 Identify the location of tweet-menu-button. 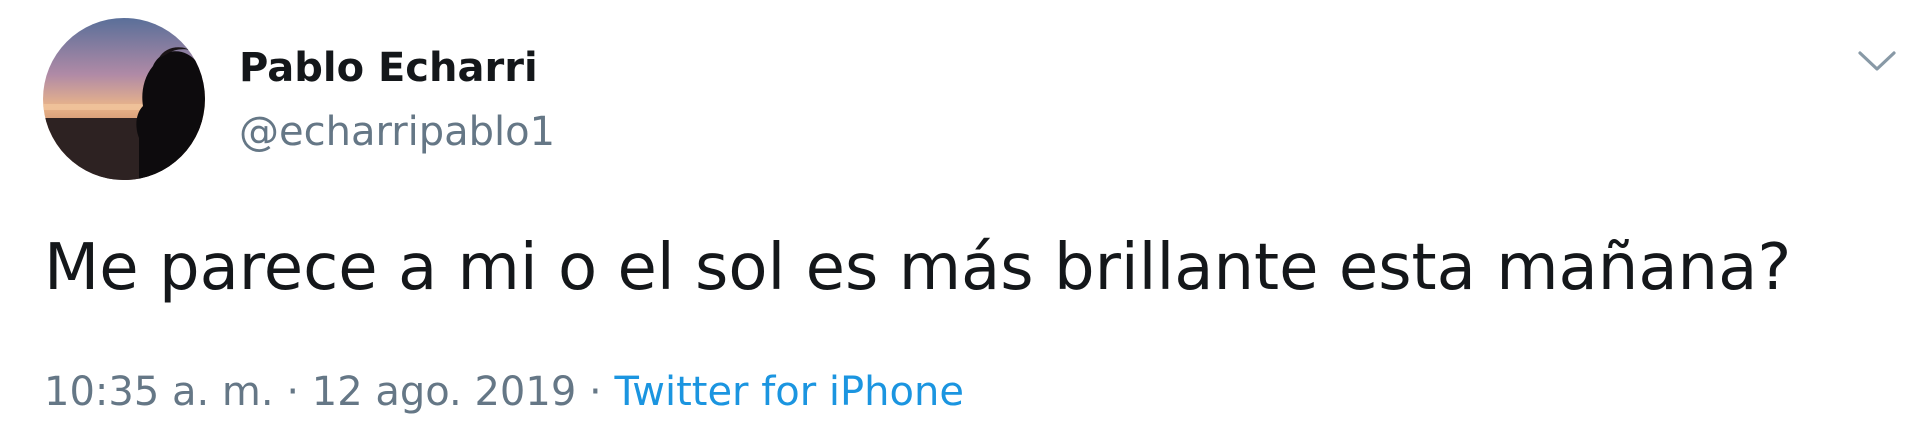
(1877, 61).